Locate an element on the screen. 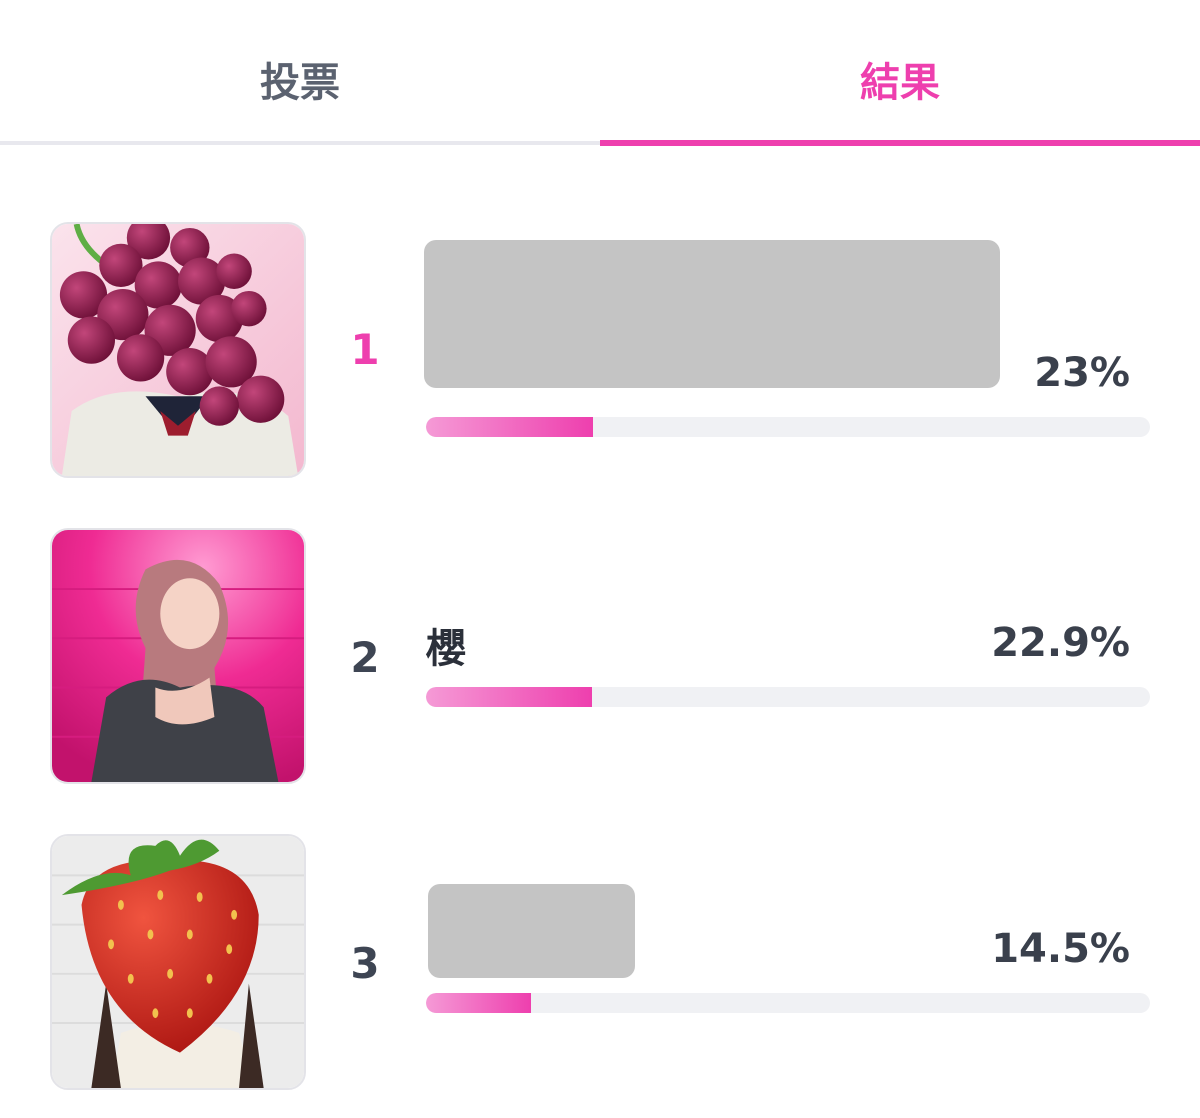 The image size is (1200, 1118). rank-number: 2 is located at coordinates (365, 657).